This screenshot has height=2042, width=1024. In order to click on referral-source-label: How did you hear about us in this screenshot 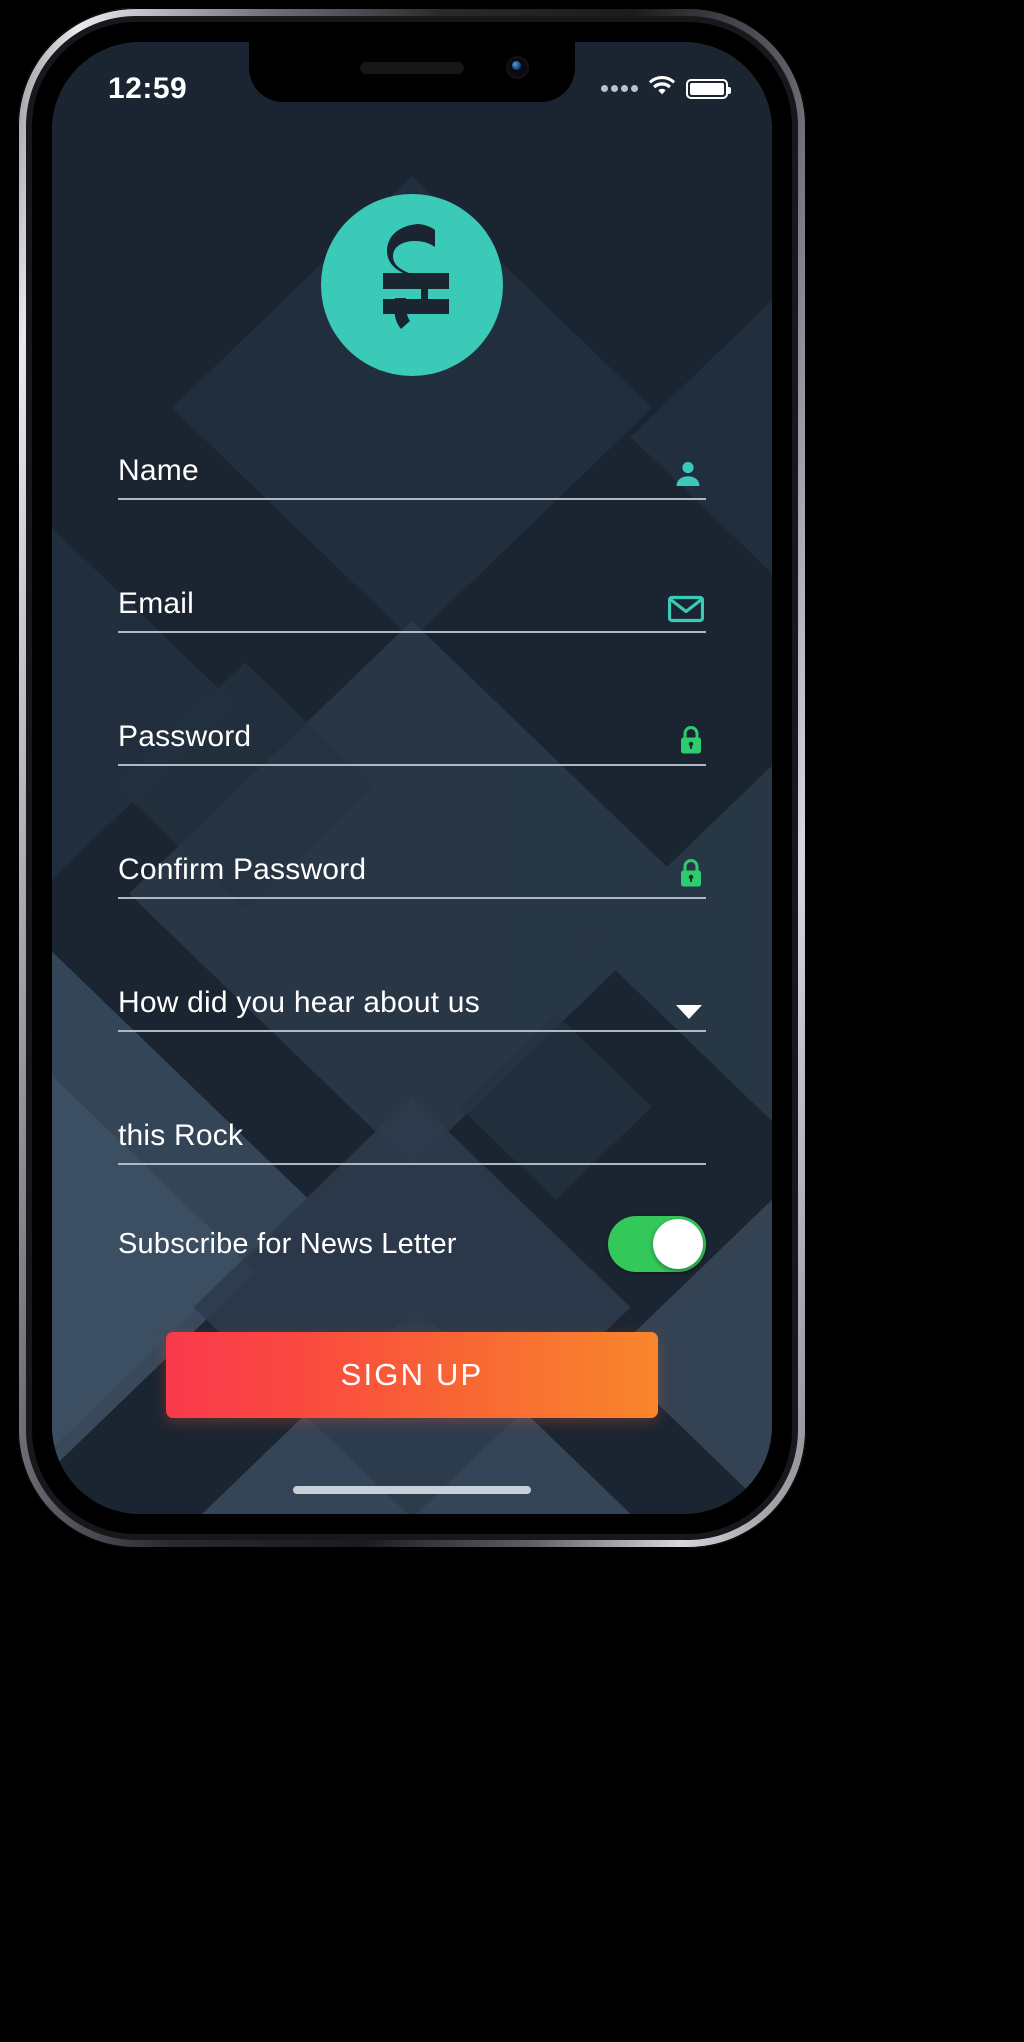, I will do `click(299, 1002)`.